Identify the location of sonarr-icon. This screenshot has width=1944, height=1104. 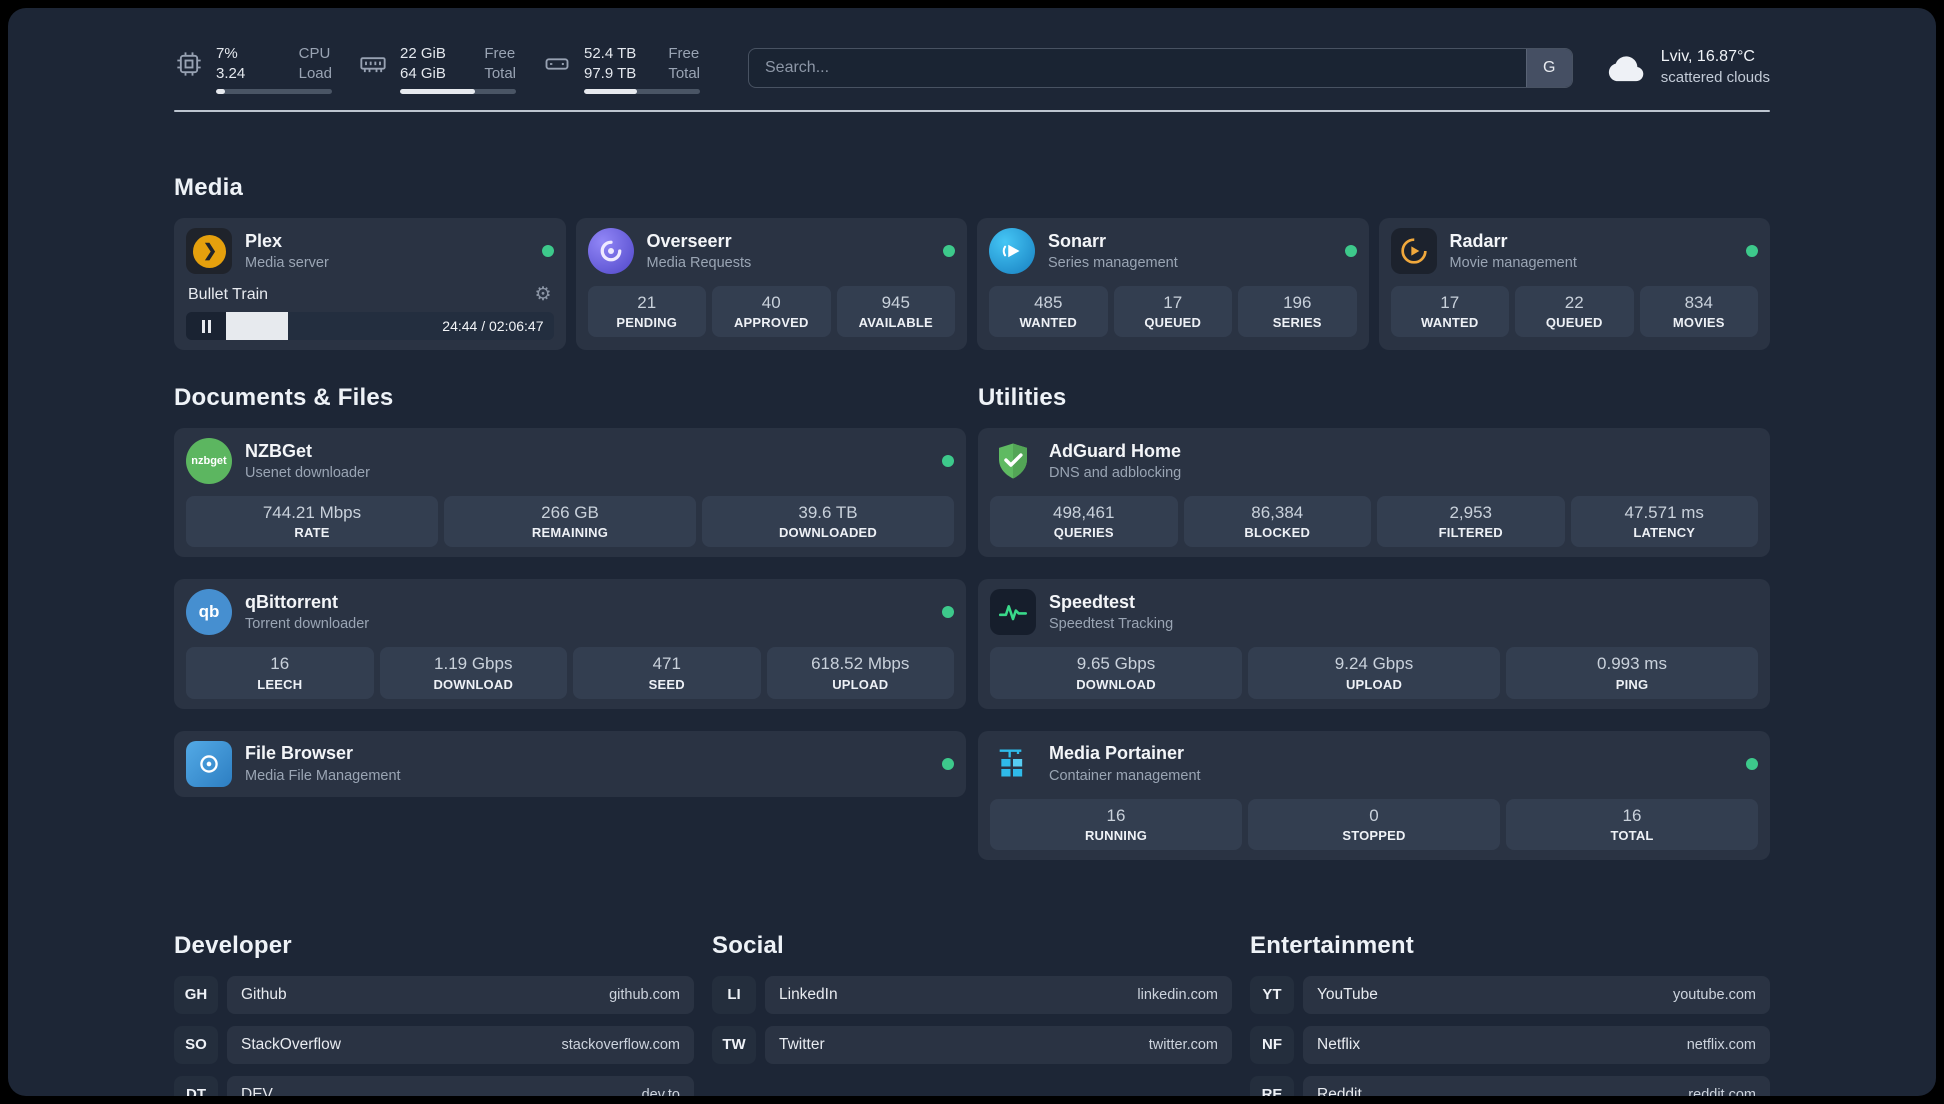
(1012, 251).